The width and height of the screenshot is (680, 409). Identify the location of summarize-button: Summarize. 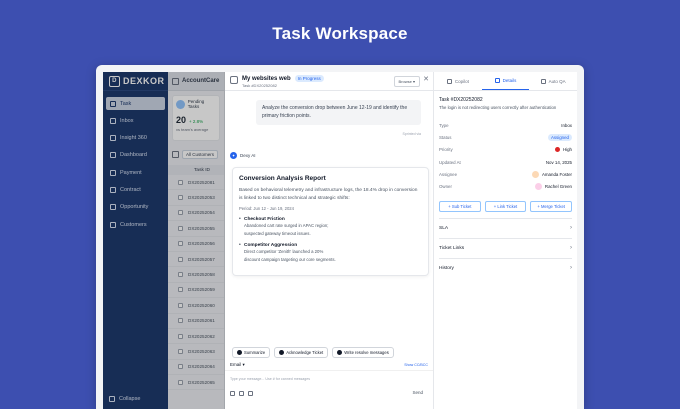
(251, 352).